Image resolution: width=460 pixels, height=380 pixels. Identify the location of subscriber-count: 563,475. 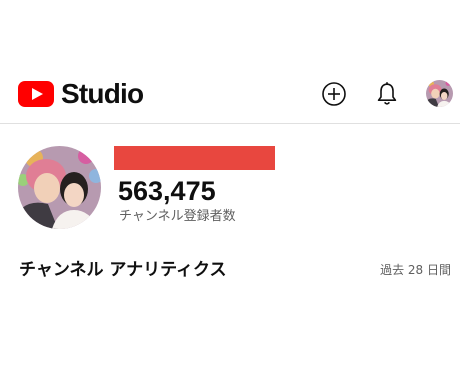
(167, 191).